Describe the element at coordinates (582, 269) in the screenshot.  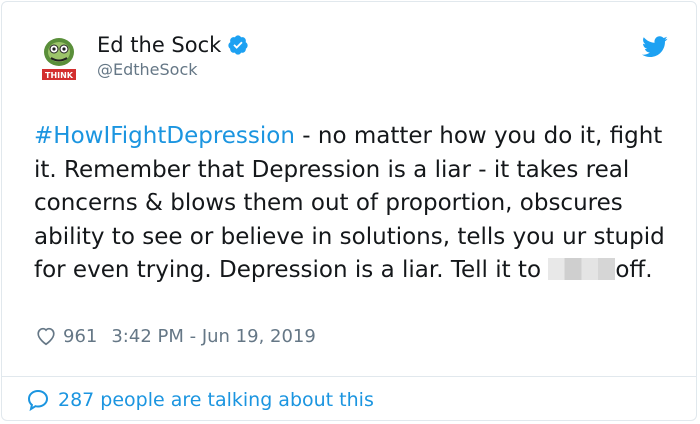
I see `redacted-word` at that location.